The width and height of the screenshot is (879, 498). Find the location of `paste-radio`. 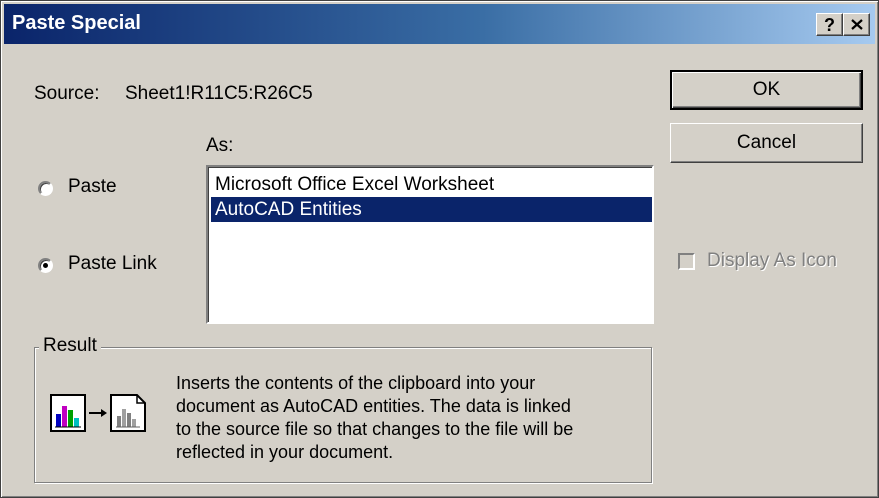

paste-radio is located at coordinates (45, 188).